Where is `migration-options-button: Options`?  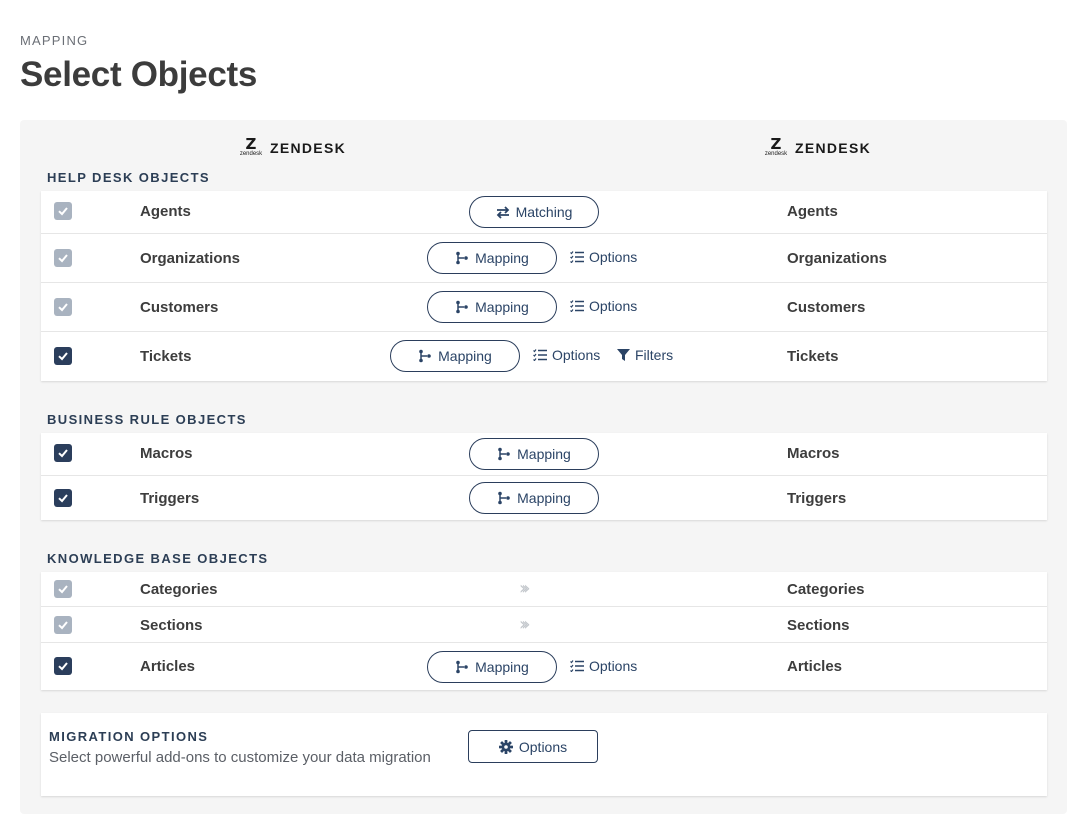 migration-options-button: Options is located at coordinates (533, 746).